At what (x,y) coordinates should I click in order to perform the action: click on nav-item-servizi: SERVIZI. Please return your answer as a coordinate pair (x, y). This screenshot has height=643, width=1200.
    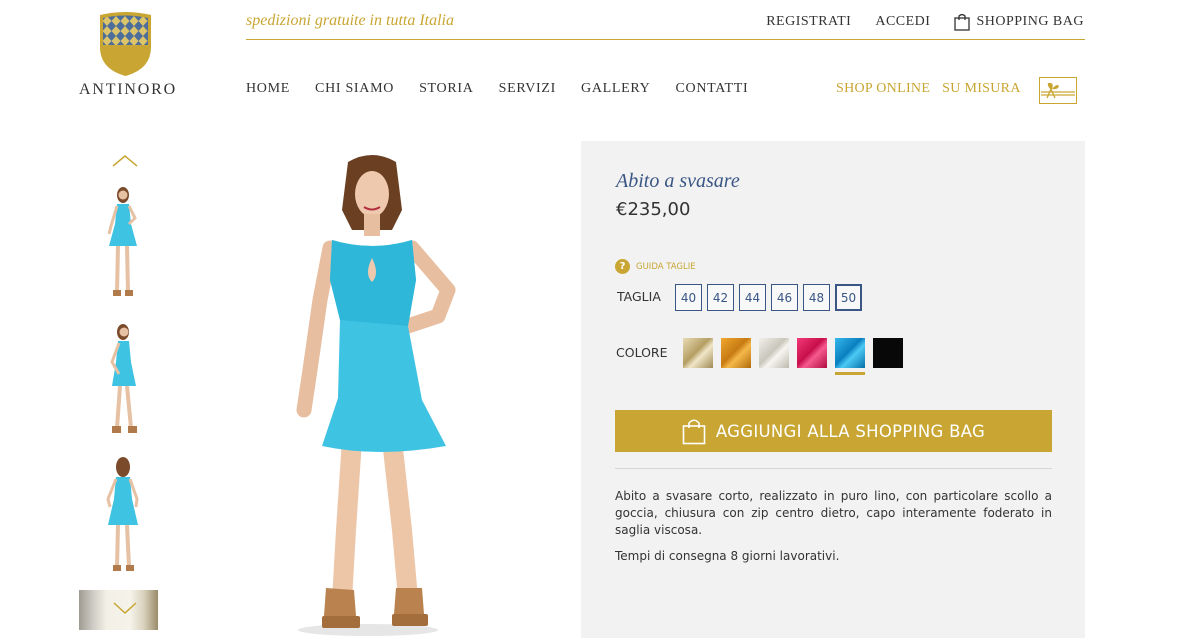
    Looking at the image, I should click on (527, 89).